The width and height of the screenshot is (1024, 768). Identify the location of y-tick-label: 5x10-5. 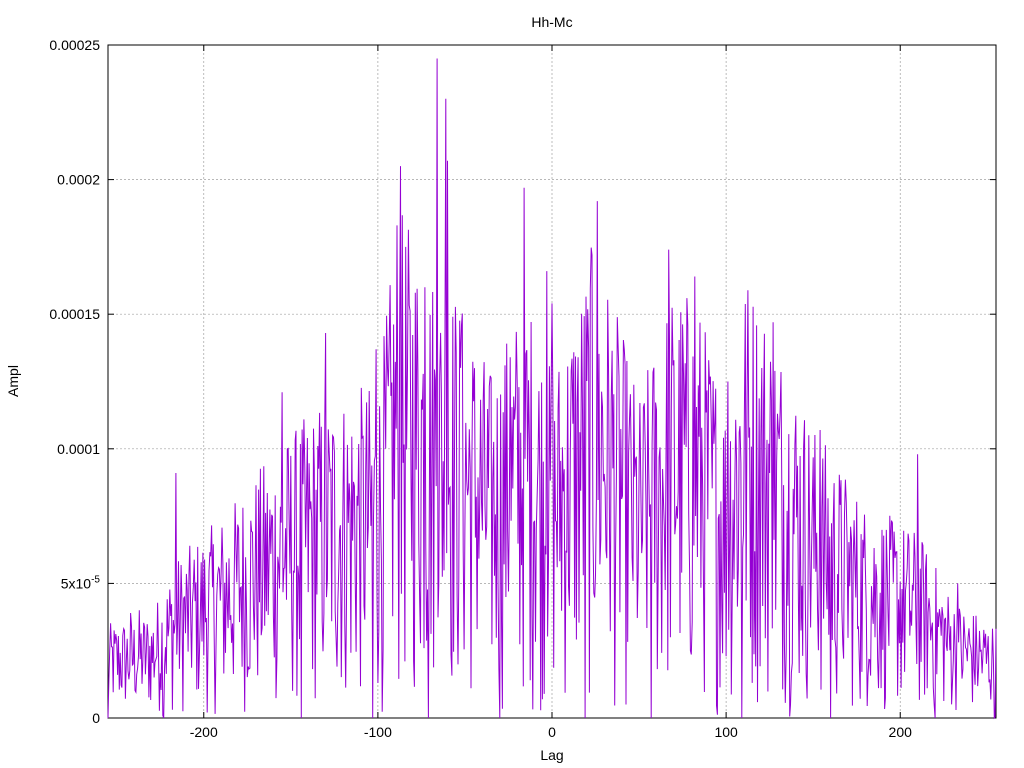
(81, 582).